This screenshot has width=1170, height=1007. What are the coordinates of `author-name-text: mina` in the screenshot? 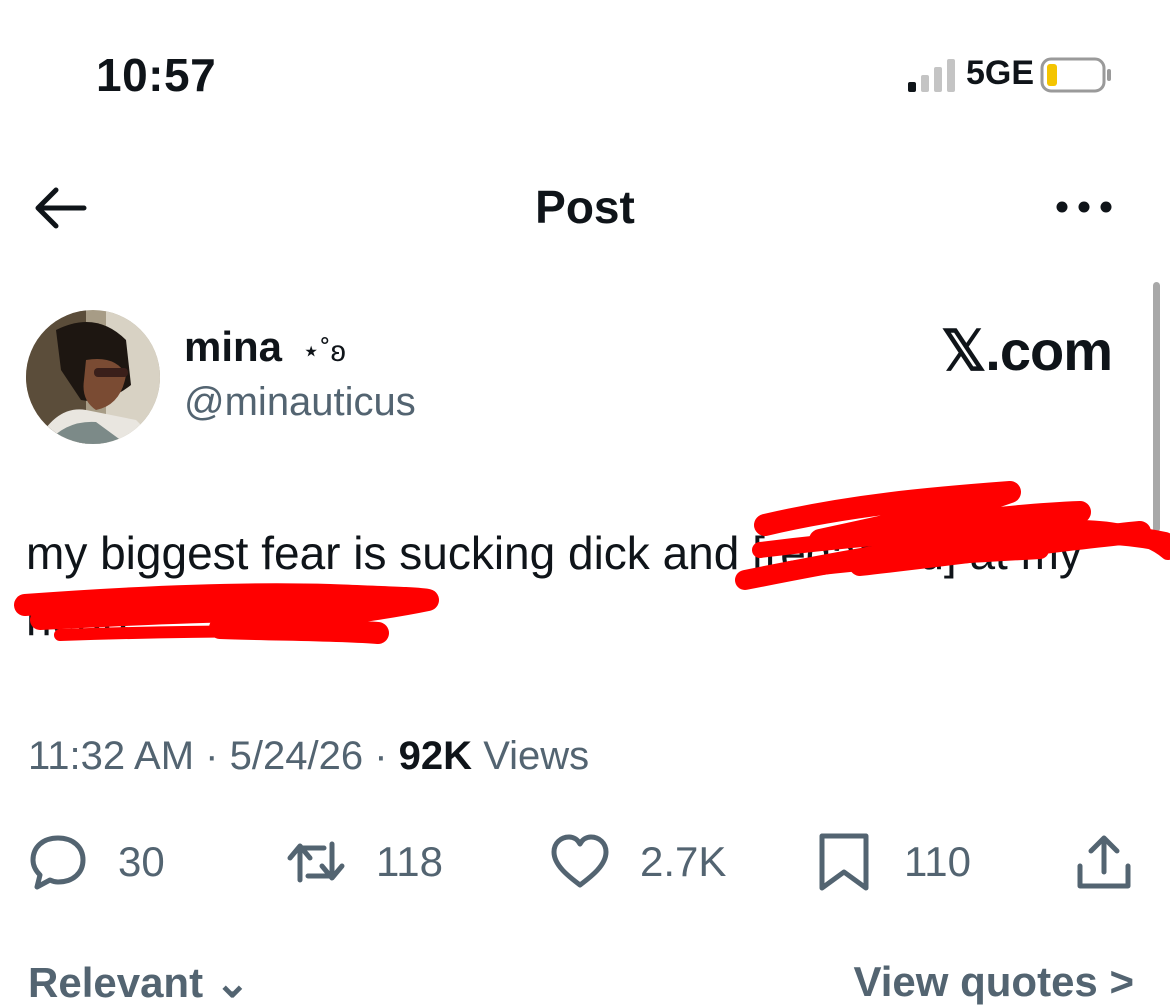 It's located at (233, 346).